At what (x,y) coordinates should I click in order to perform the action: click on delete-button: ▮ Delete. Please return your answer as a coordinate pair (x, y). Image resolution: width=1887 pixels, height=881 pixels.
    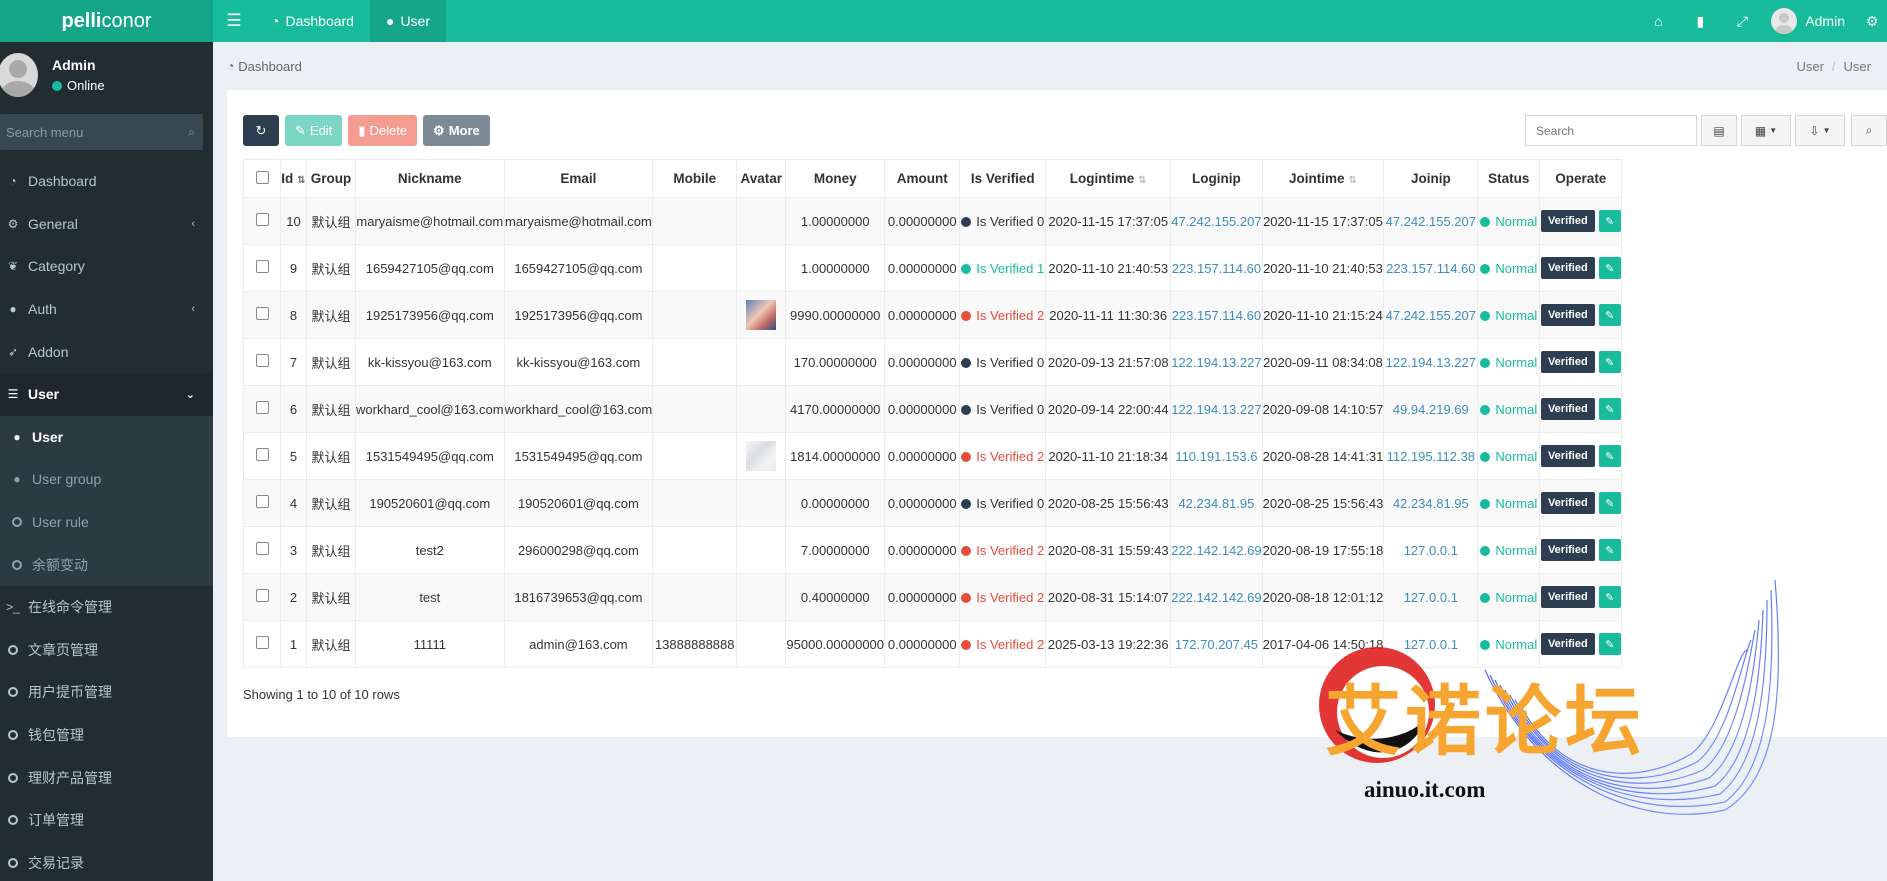
    Looking at the image, I should click on (383, 130).